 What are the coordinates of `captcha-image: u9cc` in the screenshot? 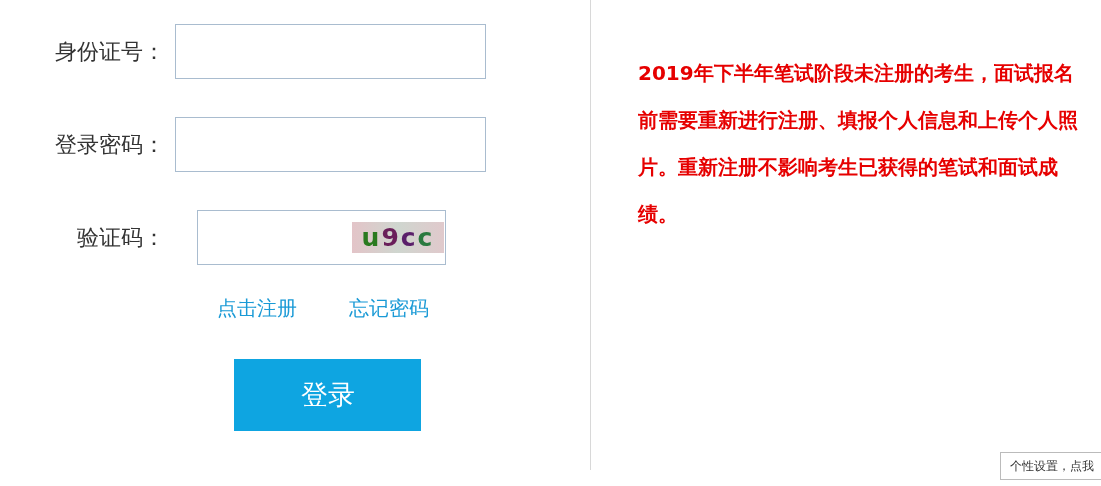 It's located at (398, 237).